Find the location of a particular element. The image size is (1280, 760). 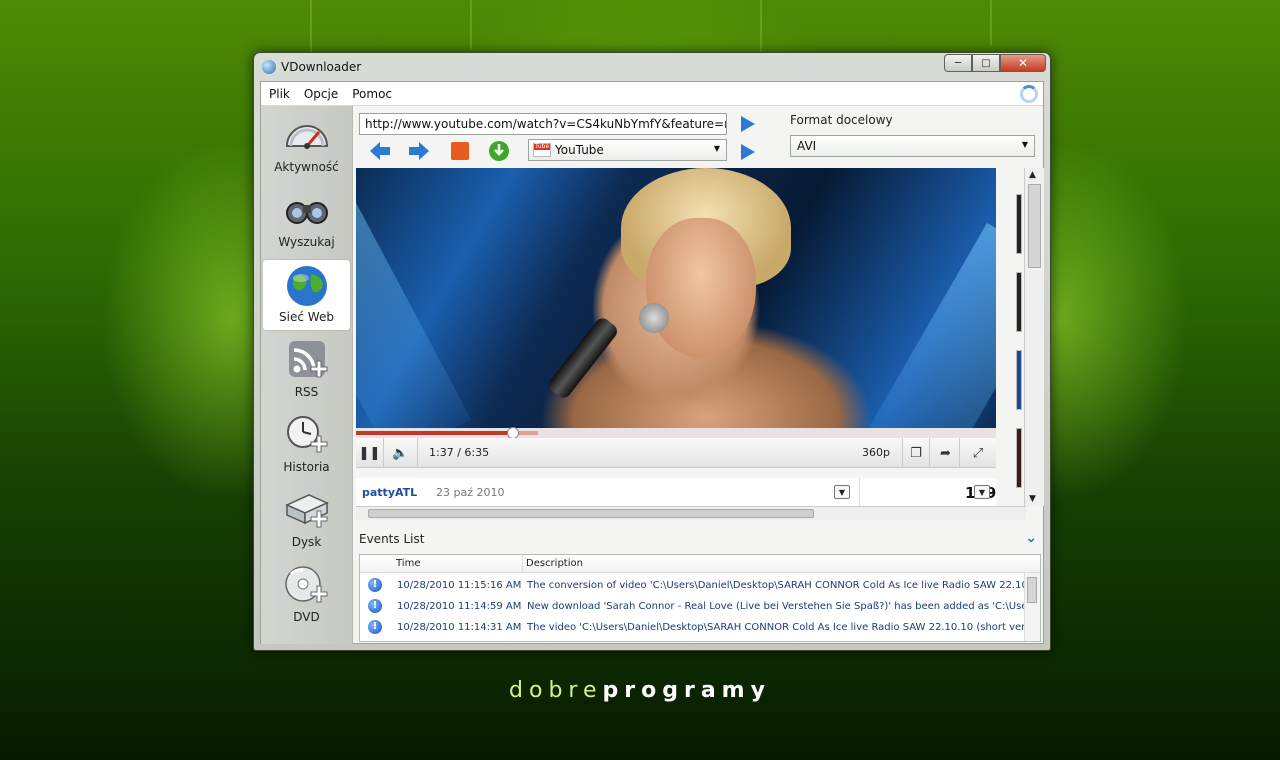

format-label: Format docelowy is located at coordinates (841, 120).